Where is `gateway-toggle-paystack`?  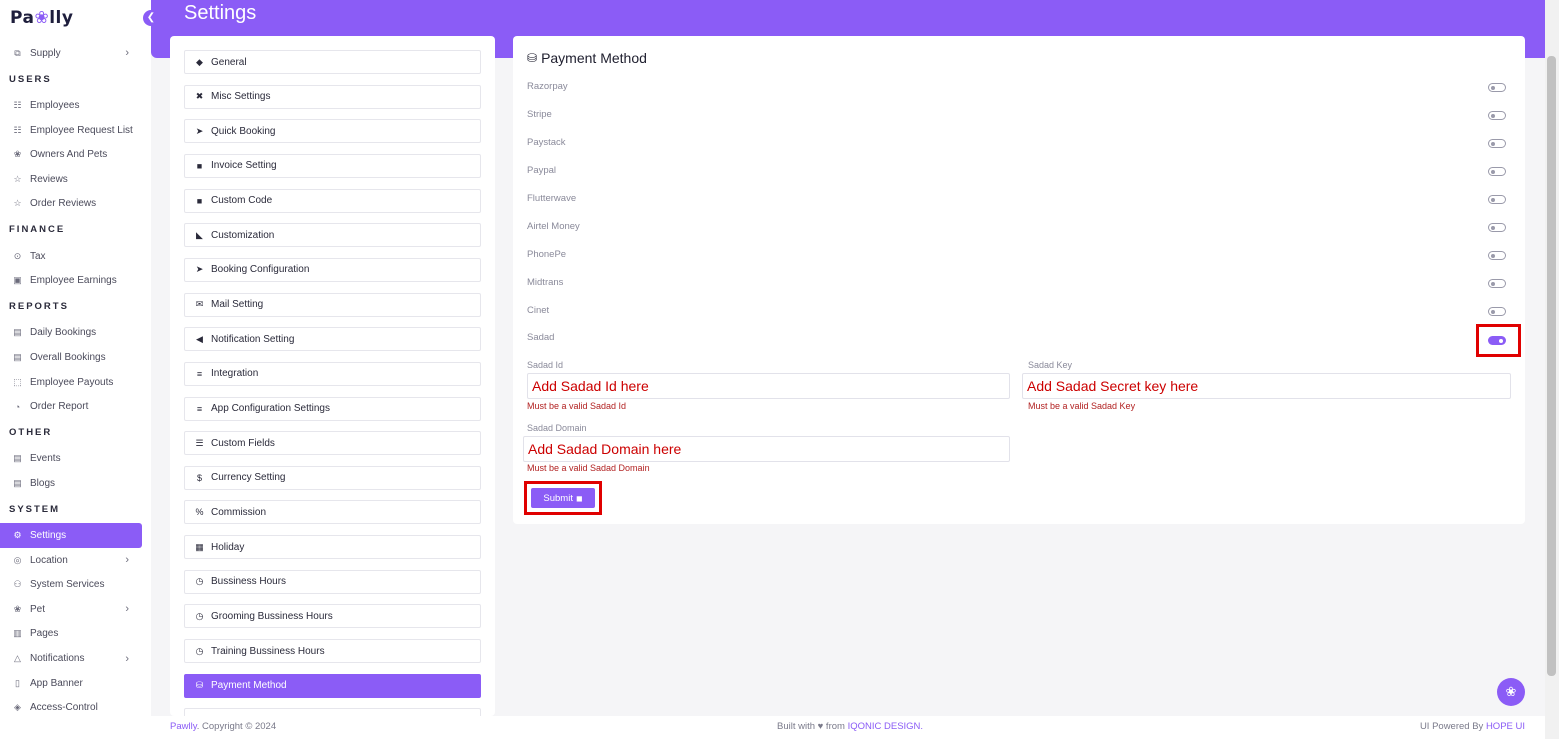 gateway-toggle-paystack is located at coordinates (1497, 143).